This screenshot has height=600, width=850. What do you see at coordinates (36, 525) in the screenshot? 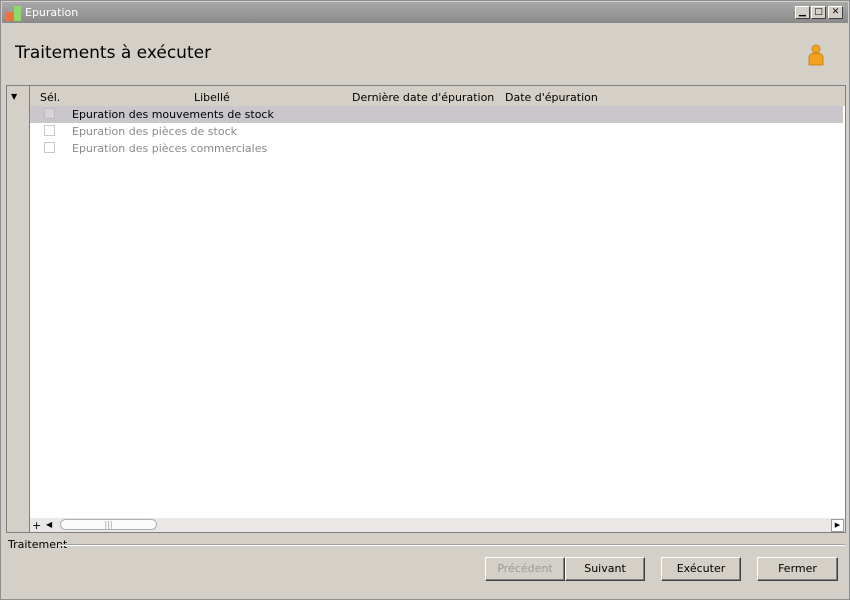
I see `add-row-button: +` at bounding box center [36, 525].